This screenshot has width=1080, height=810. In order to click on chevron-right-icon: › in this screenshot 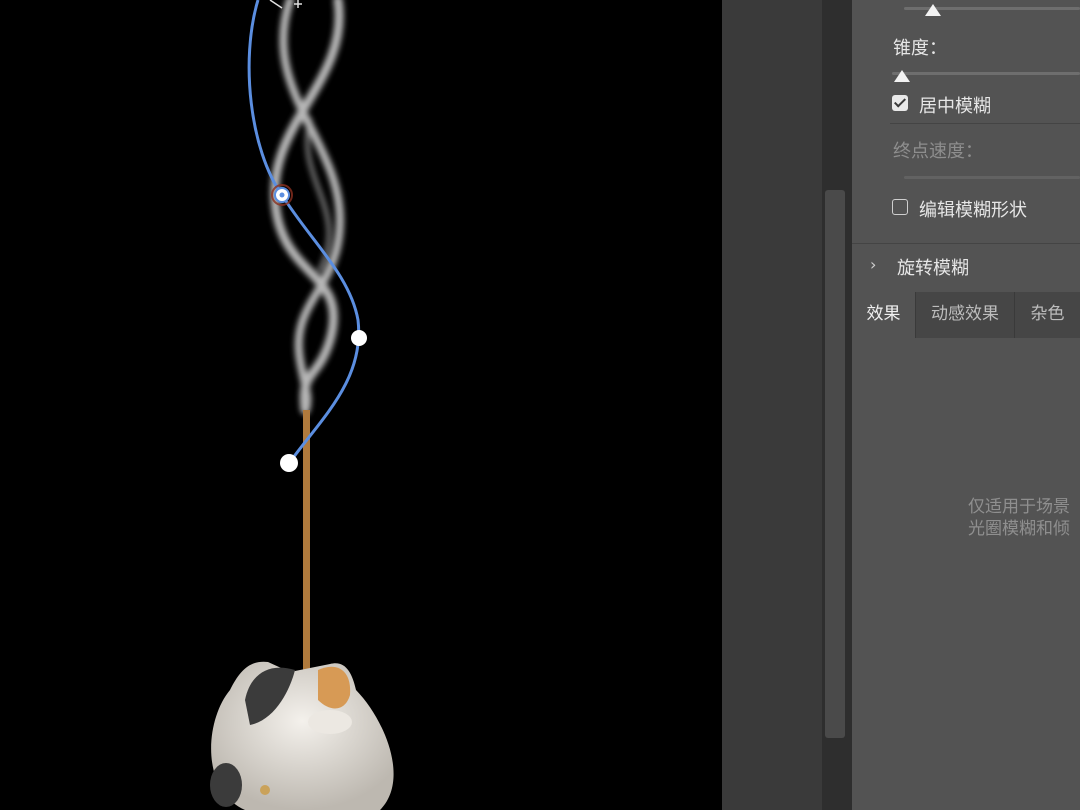, I will do `click(873, 264)`.